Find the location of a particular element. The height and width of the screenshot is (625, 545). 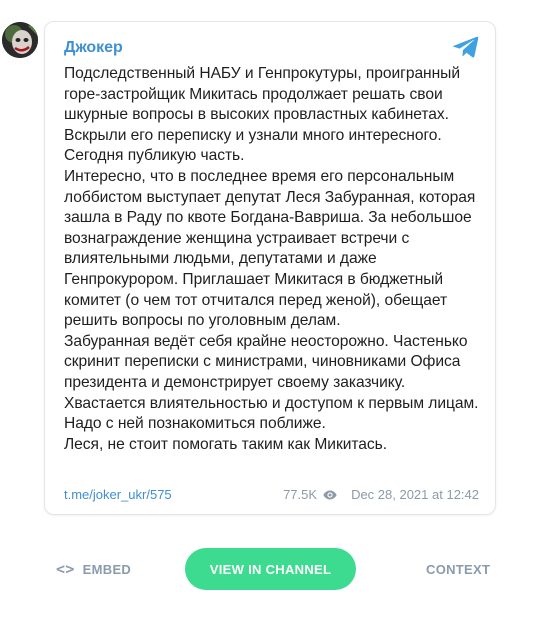

eye-icon is located at coordinates (330, 494).